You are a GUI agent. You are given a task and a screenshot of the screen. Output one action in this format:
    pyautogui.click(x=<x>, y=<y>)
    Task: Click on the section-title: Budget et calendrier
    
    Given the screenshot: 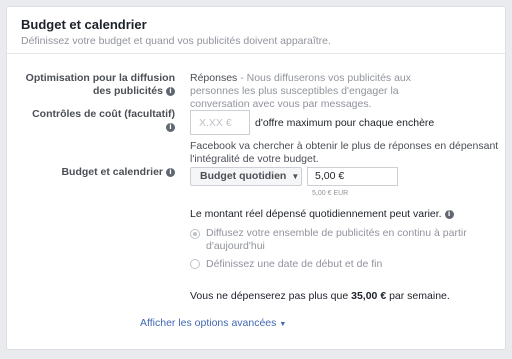 What is the action you would take?
    pyautogui.click(x=84, y=24)
    